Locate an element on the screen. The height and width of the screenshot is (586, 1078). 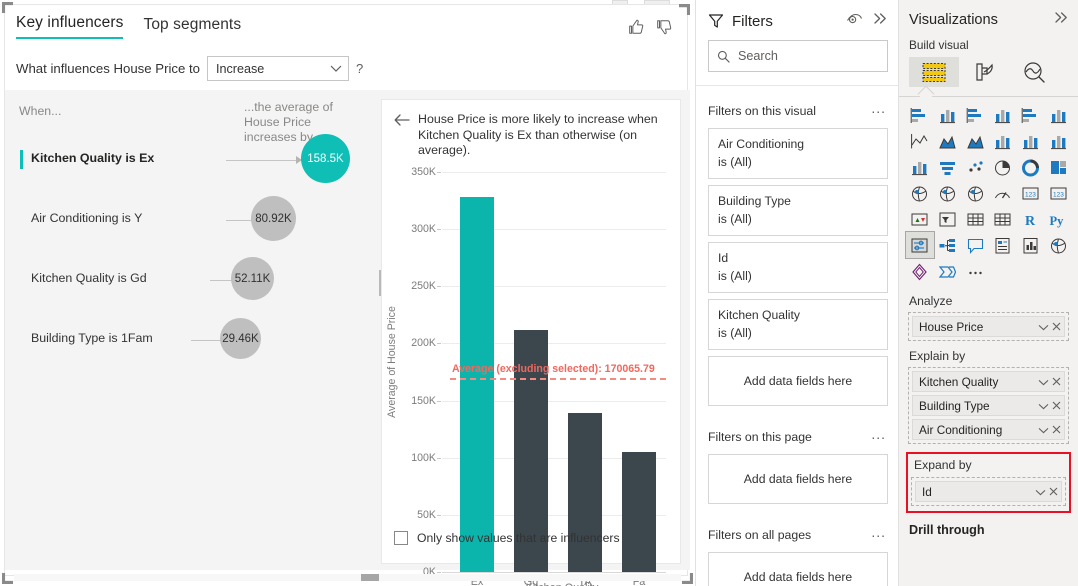
line-and-clustered-column-chart-icon is located at coordinates (1031, 141).